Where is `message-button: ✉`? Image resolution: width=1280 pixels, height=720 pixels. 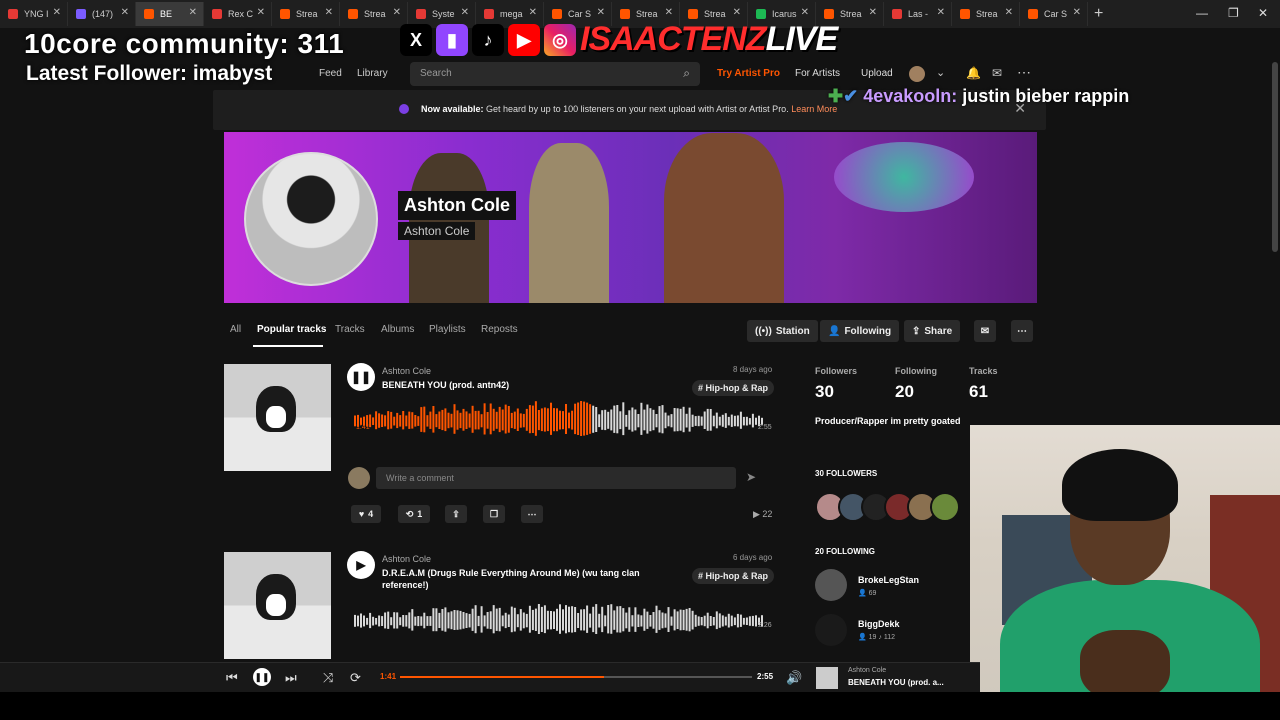 message-button: ✉ is located at coordinates (985, 331).